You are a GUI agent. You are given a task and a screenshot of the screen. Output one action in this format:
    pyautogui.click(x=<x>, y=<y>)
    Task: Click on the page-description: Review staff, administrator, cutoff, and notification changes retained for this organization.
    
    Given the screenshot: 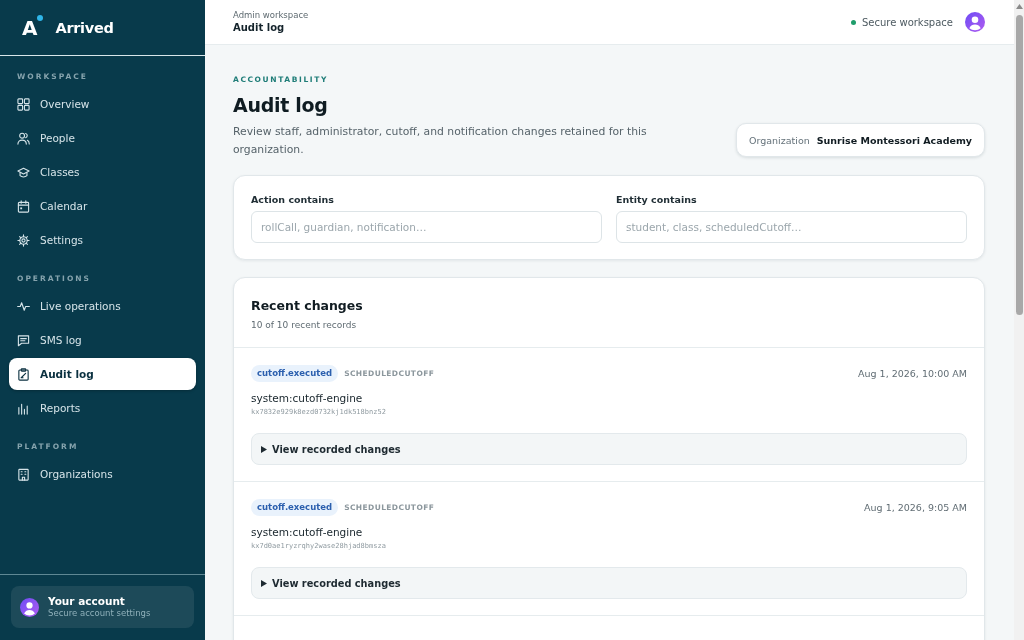 What is the action you would take?
    pyautogui.click(x=440, y=141)
    